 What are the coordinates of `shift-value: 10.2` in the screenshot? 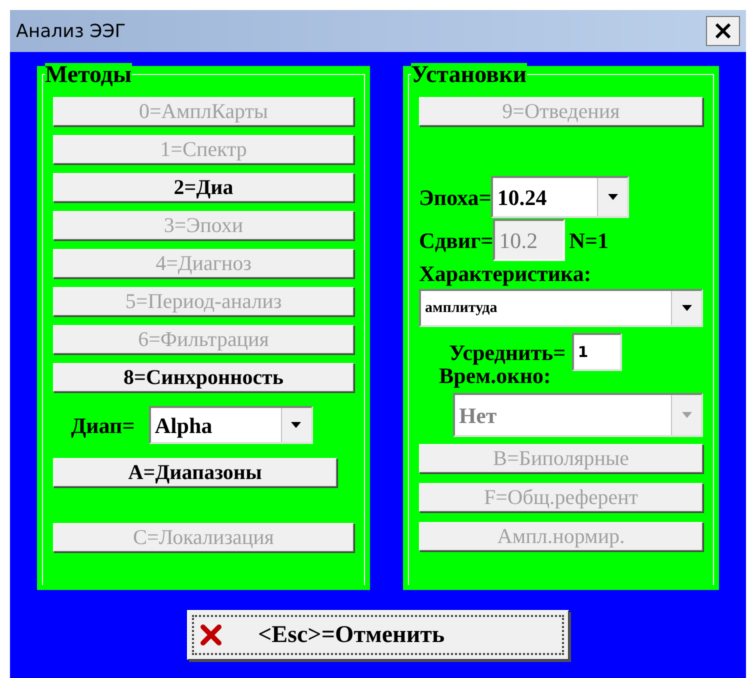 It's located at (518, 240).